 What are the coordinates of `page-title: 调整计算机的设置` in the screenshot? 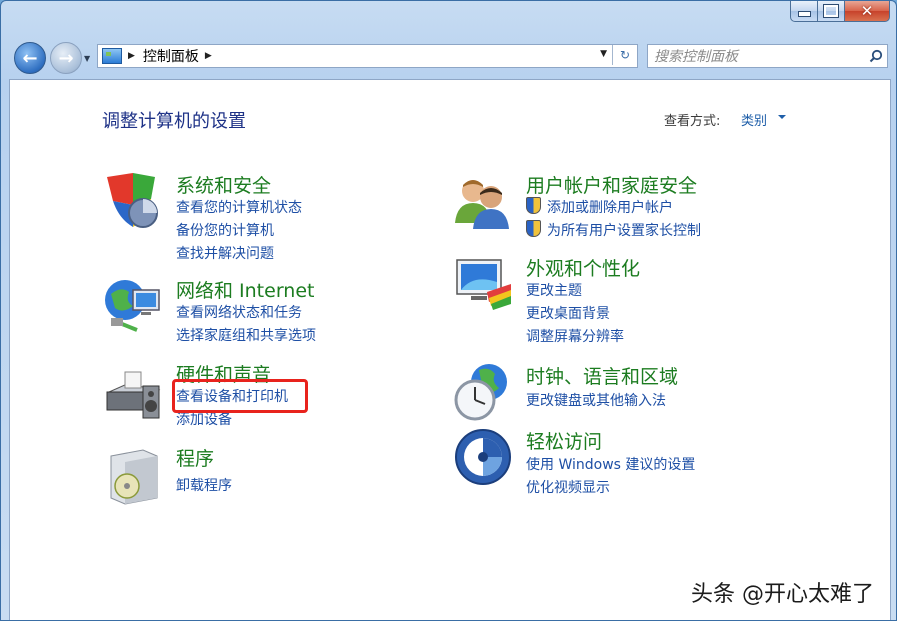 It's located at (174, 120).